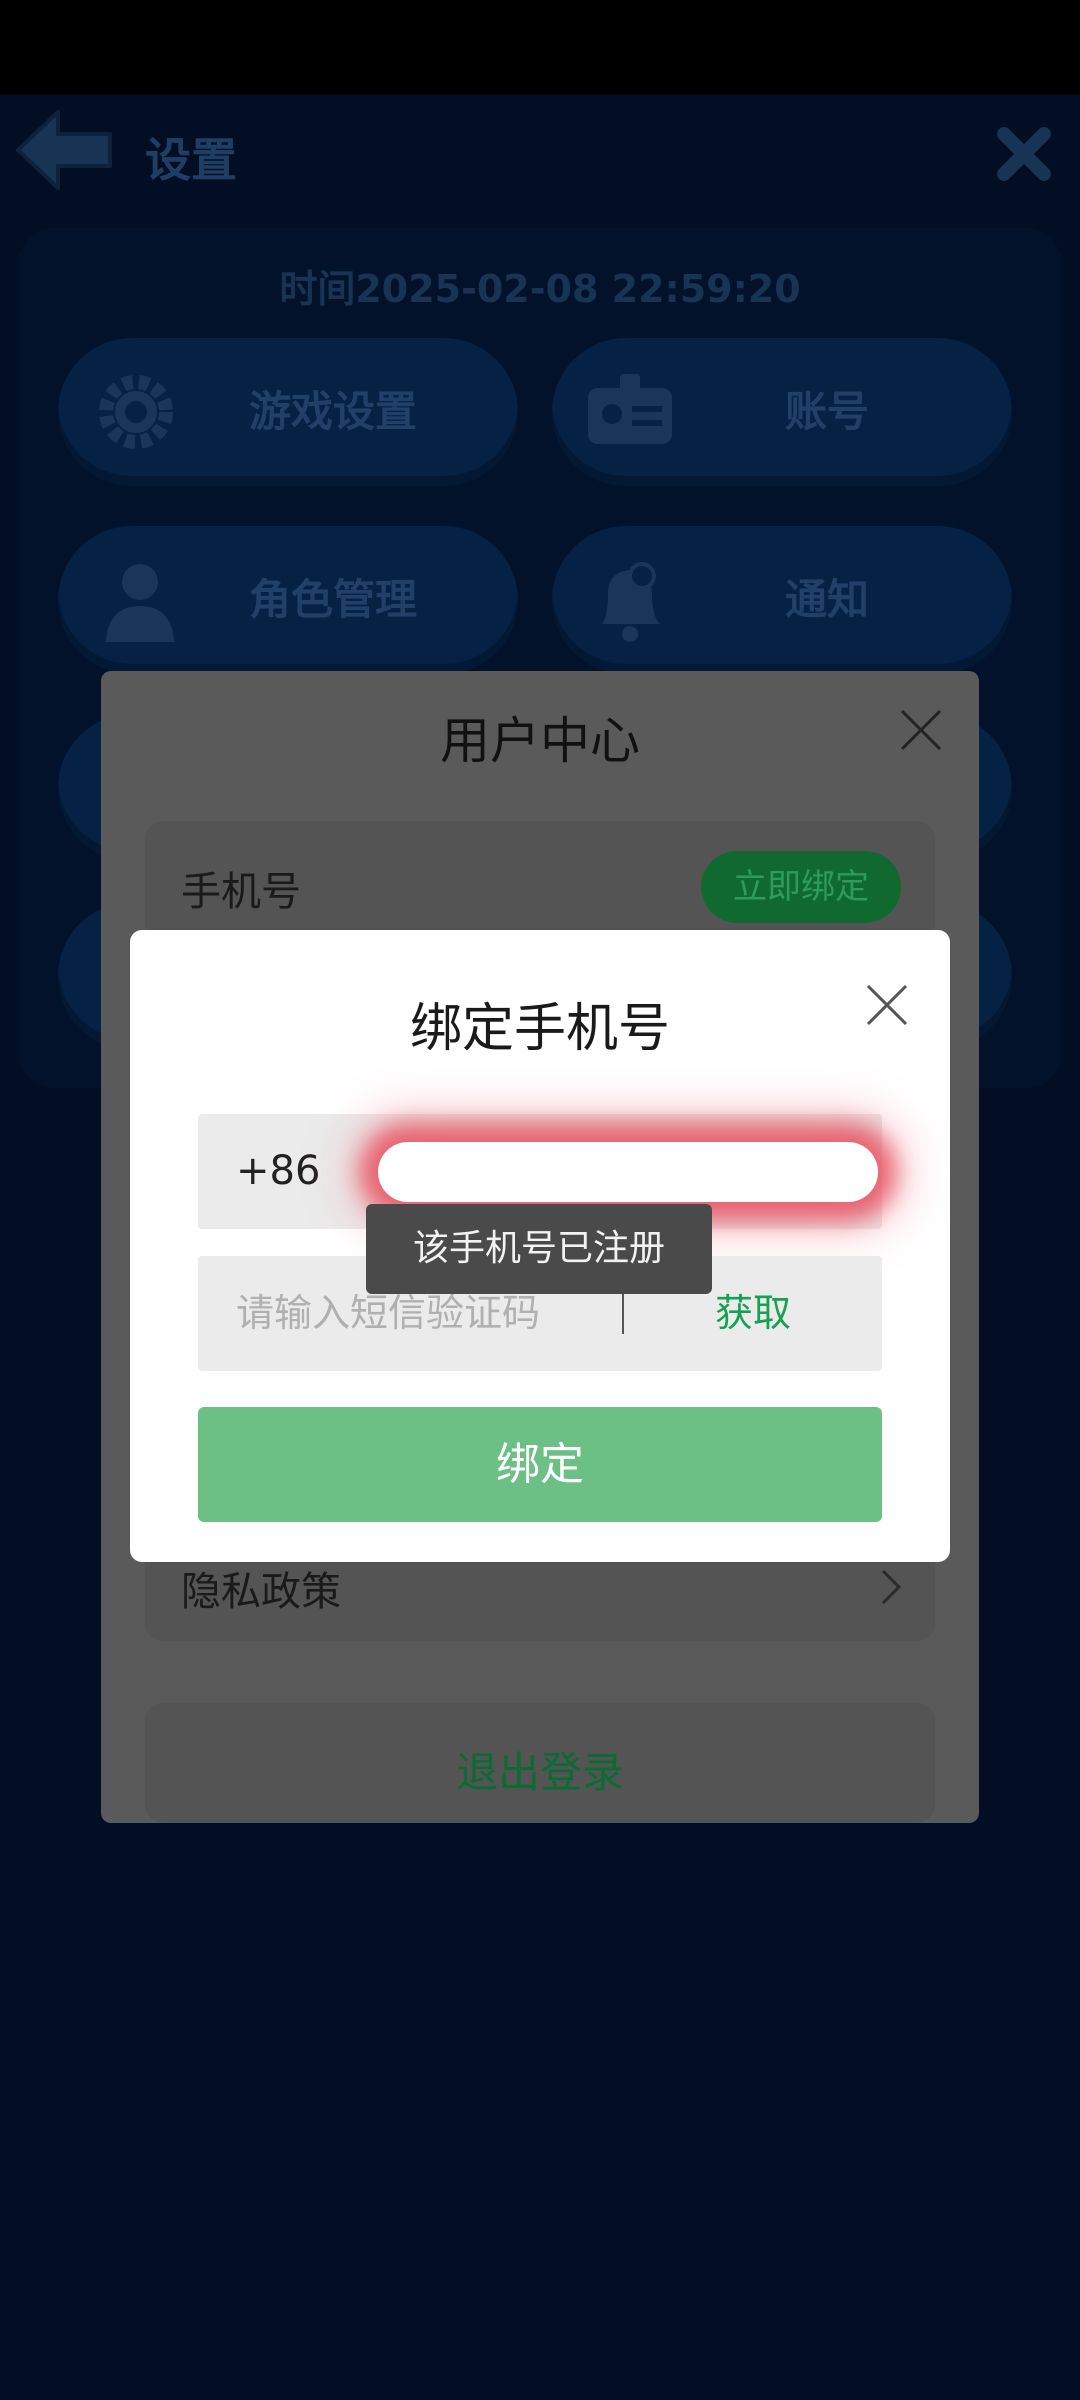 The width and height of the screenshot is (1080, 2400). Describe the element at coordinates (539, 1249) in the screenshot. I see `toast-message: 该手机号已注册` at that location.